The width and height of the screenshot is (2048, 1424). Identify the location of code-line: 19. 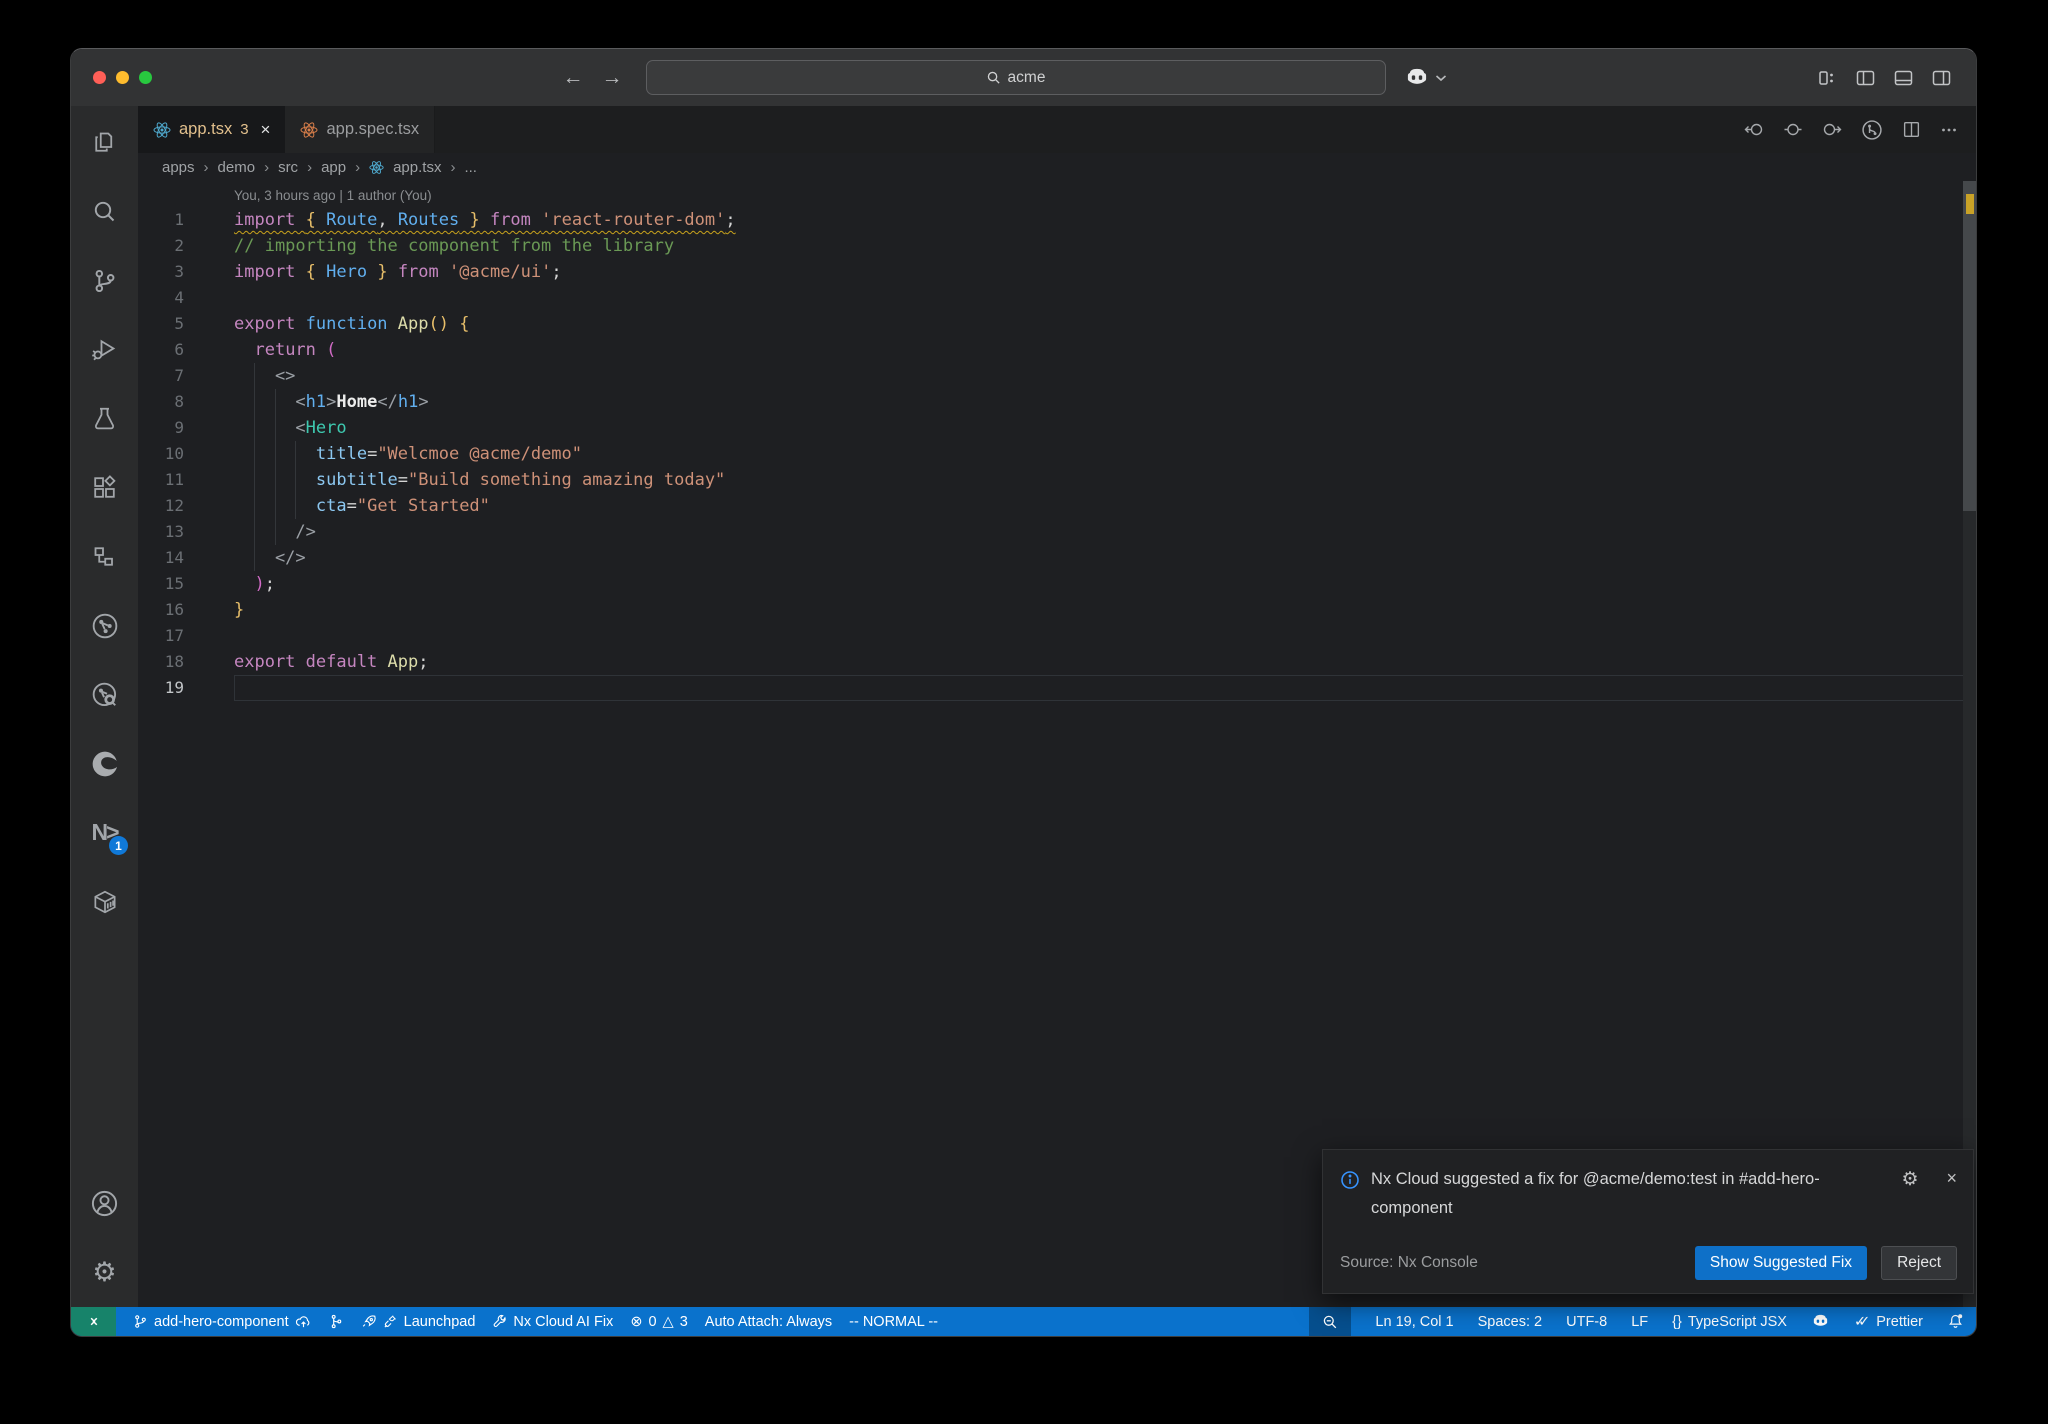
(1057, 688).